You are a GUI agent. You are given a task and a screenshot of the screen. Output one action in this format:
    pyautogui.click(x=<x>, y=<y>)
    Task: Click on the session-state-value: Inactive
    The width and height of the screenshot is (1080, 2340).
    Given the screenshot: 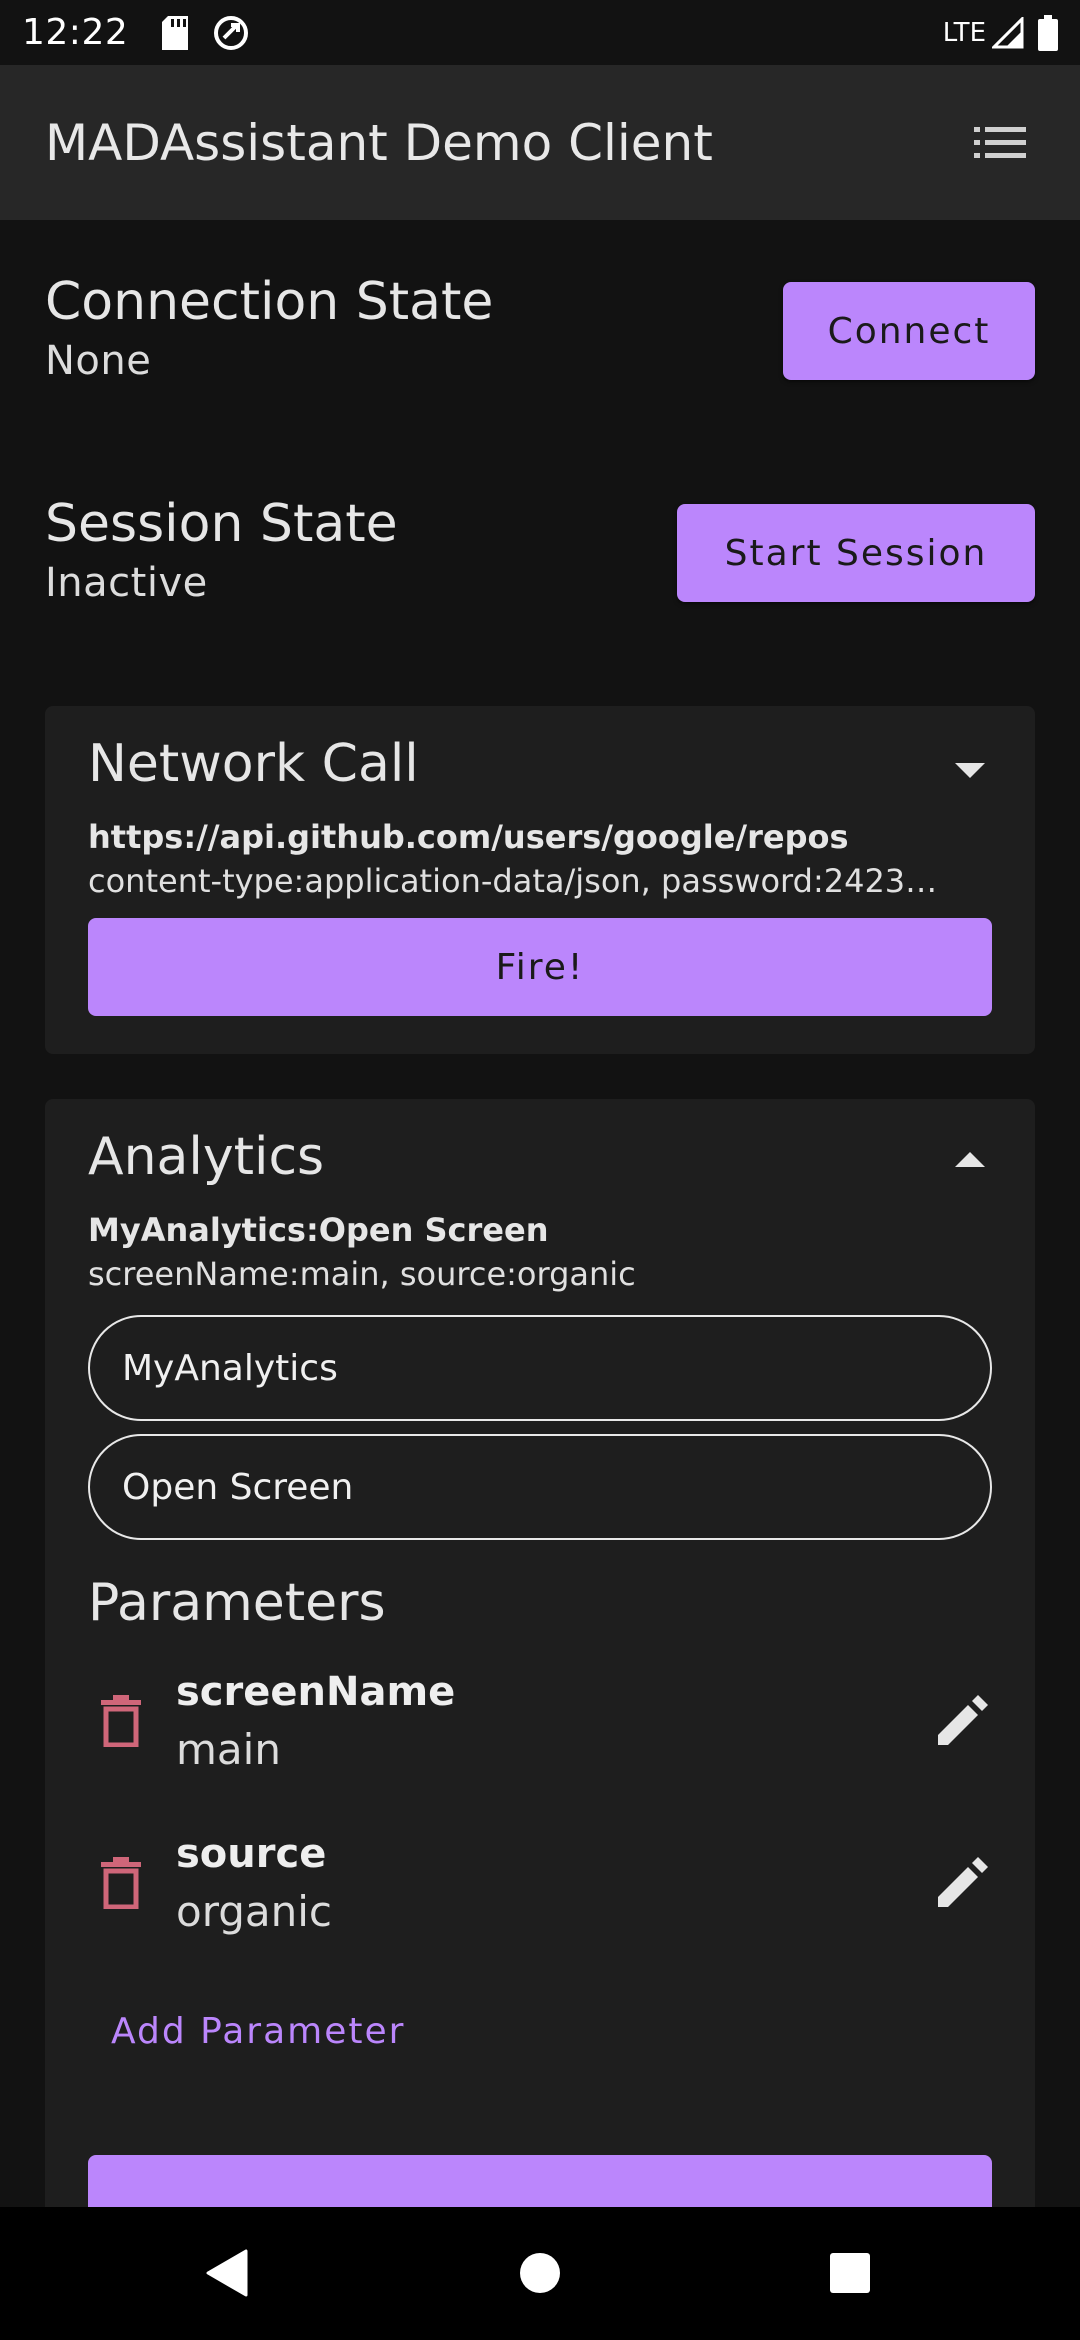 What is the action you would take?
    pyautogui.click(x=126, y=583)
    